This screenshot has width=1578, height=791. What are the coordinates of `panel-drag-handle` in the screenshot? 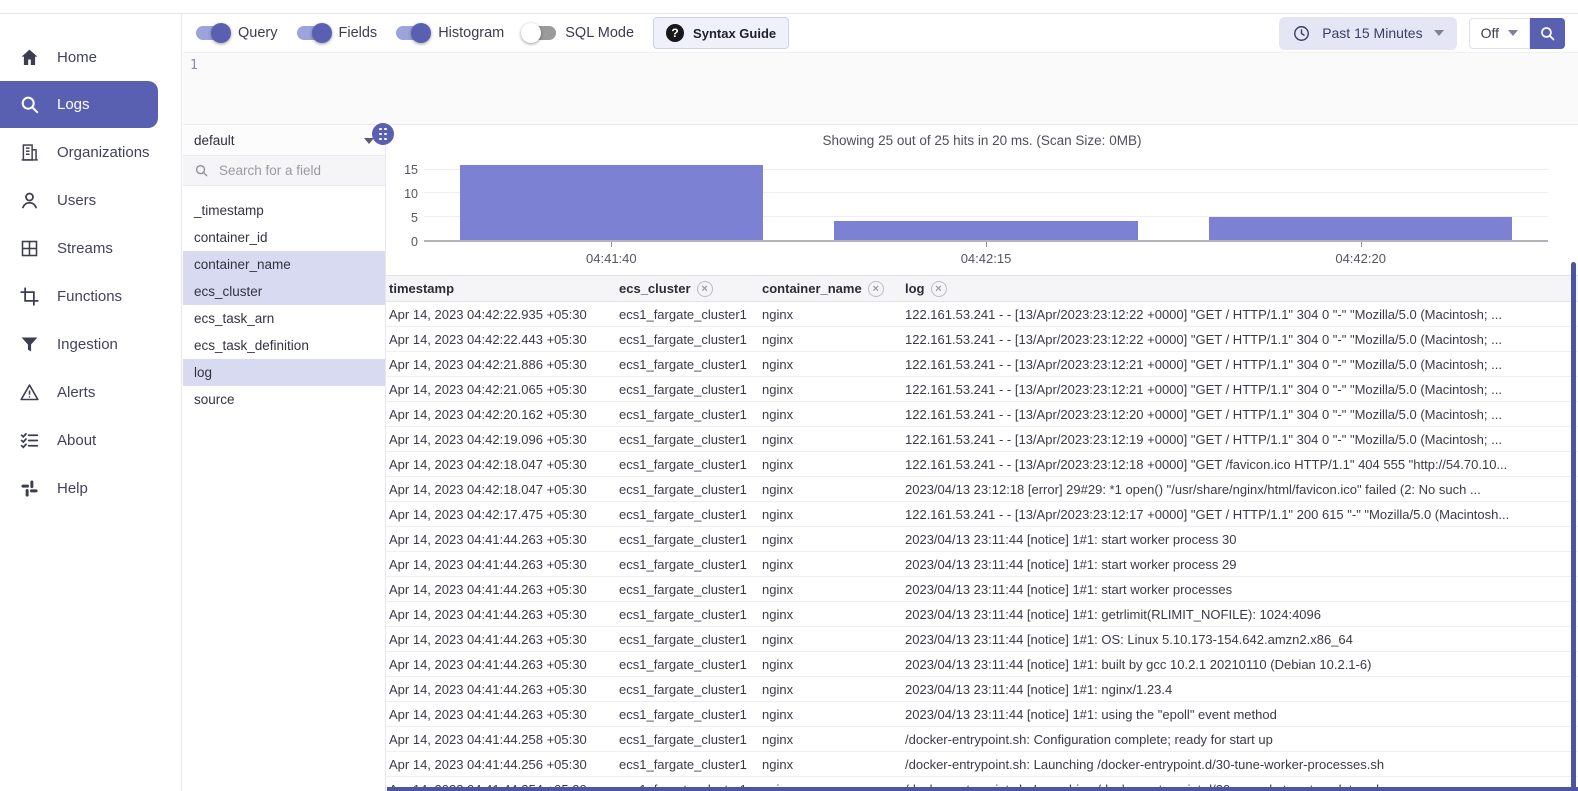 It's located at (383, 134).